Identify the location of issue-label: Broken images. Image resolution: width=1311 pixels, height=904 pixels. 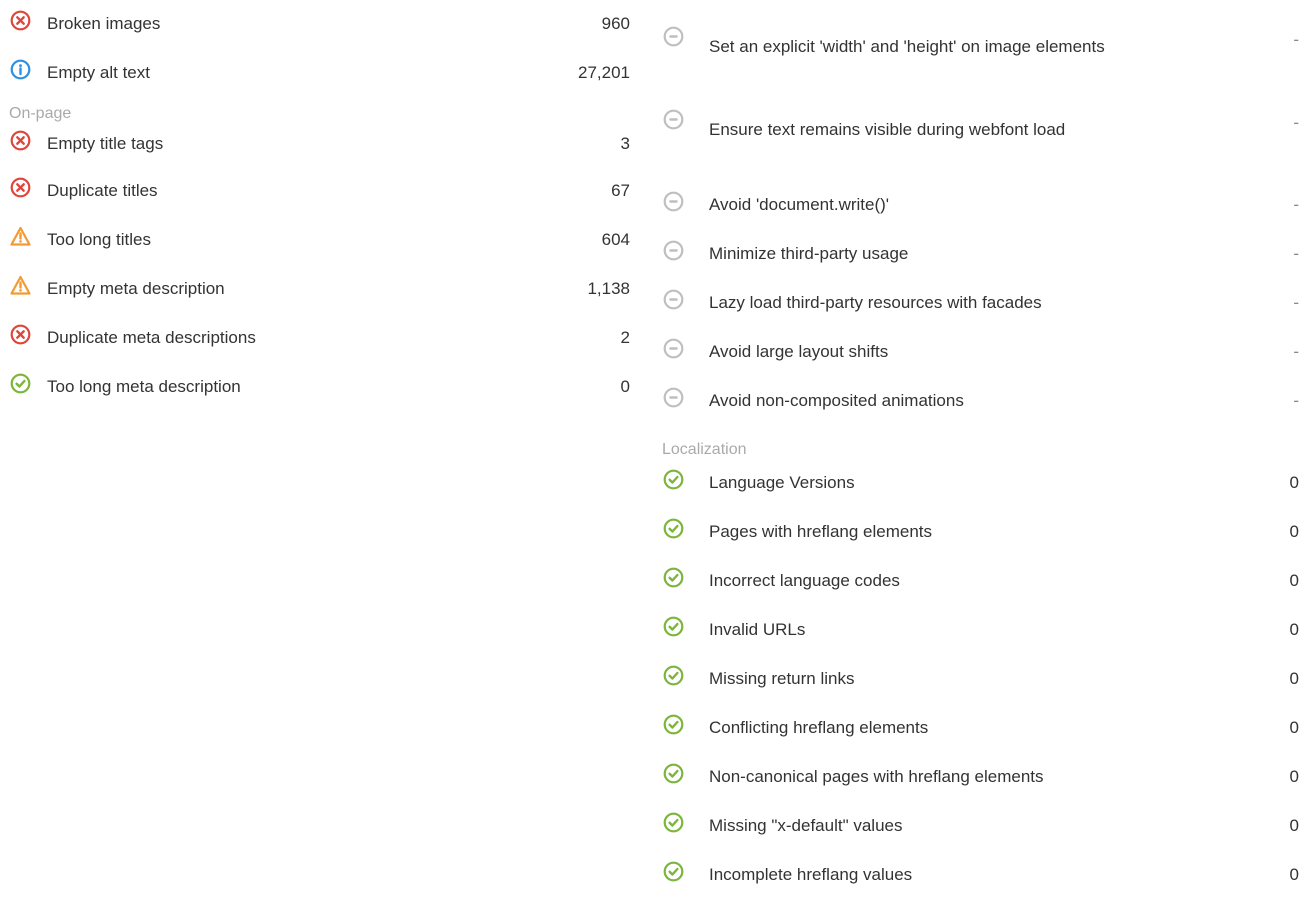
(104, 23).